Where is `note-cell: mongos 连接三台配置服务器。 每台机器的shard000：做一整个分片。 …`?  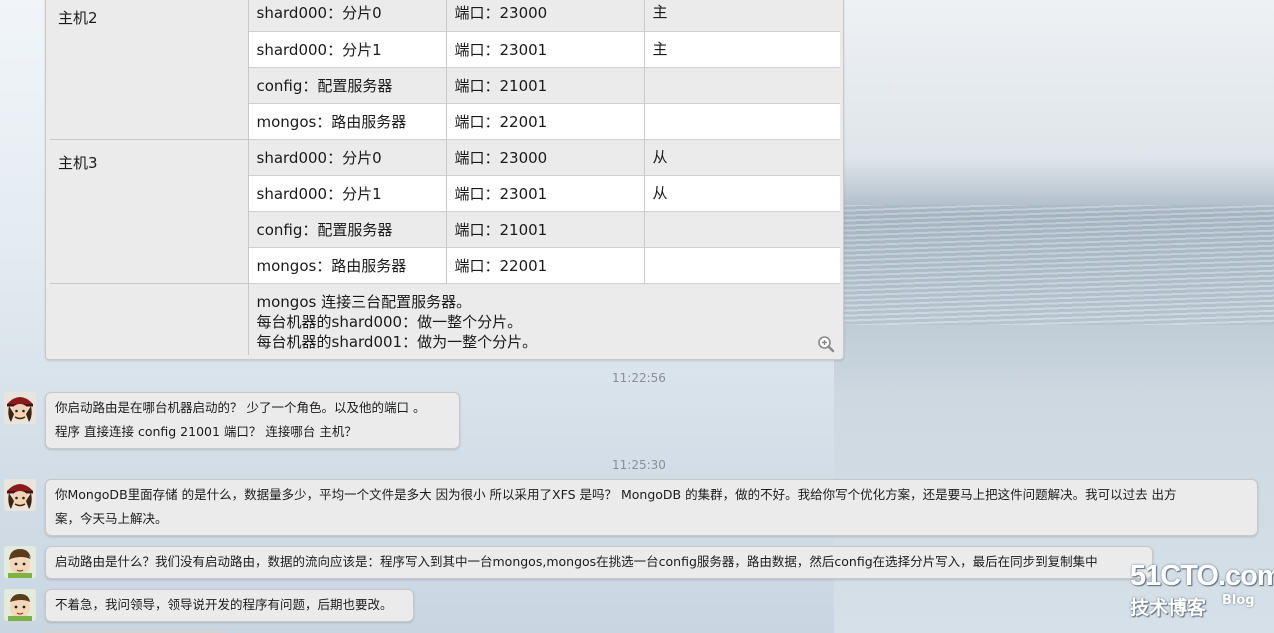 note-cell: mongos 连接三台配置服务器。 每台机器的shard000：做一整个分片。 … is located at coordinates (544, 319).